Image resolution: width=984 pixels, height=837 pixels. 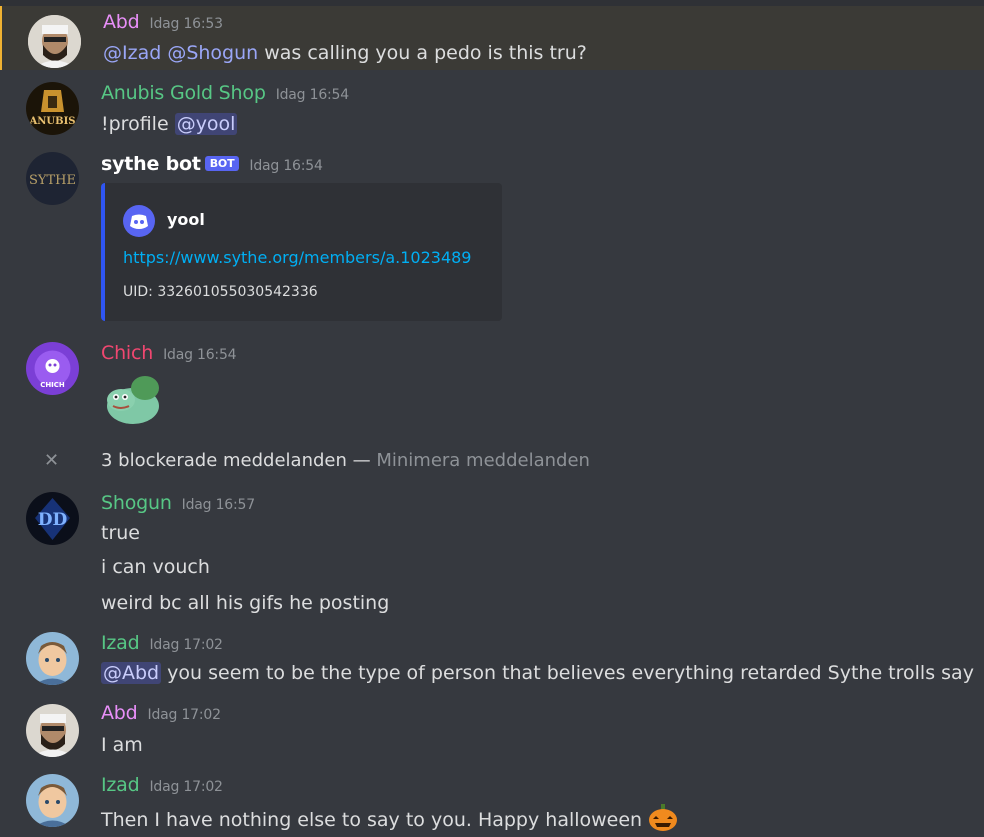 I want to click on svg-text: SYTHE, so click(x=52, y=180).